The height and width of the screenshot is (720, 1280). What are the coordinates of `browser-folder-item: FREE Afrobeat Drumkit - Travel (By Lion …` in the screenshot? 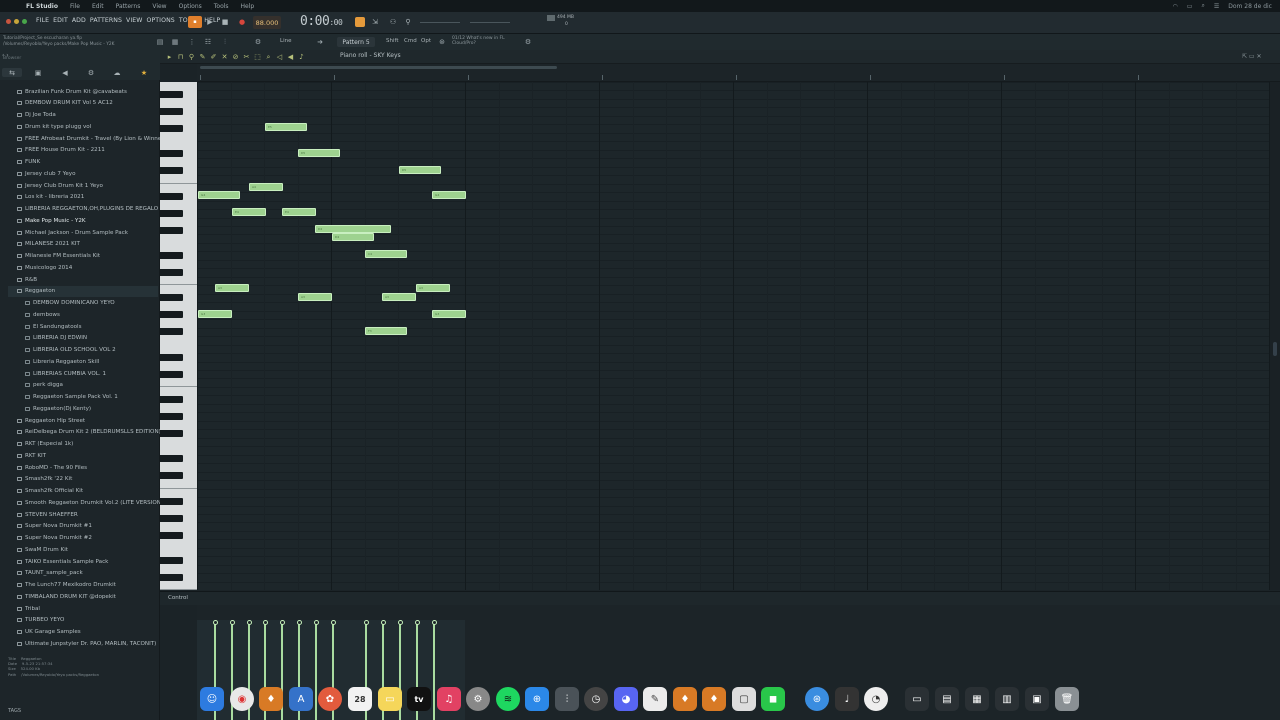 It's located at (91, 138).